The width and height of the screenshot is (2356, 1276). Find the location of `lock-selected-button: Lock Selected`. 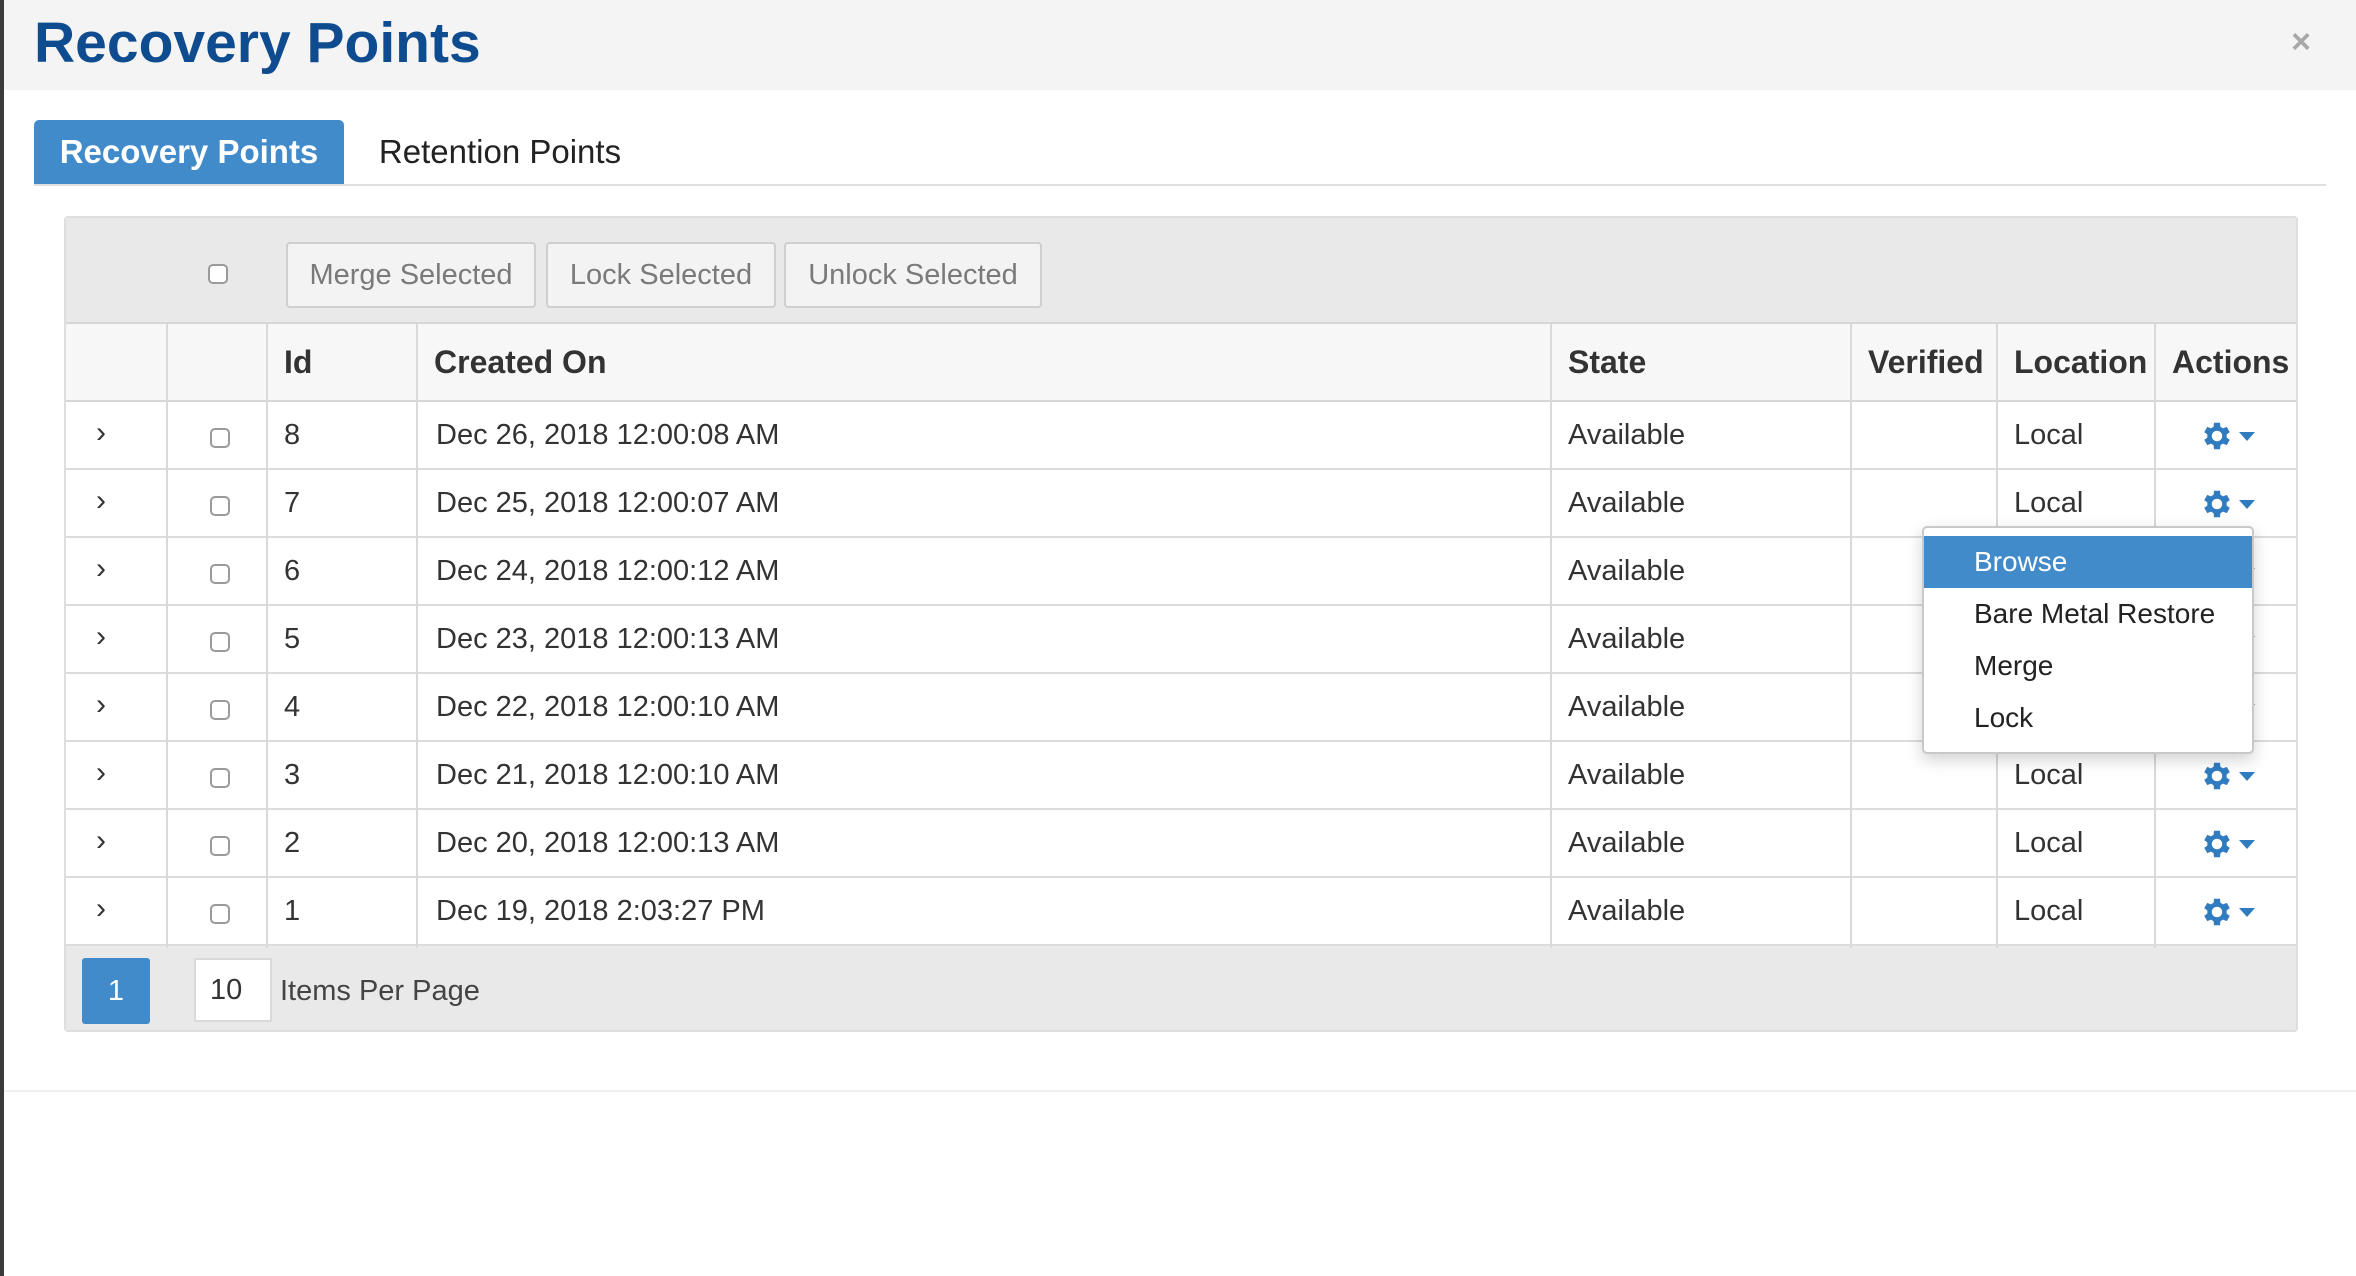

lock-selected-button: Lock Selected is located at coordinates (661, 275).